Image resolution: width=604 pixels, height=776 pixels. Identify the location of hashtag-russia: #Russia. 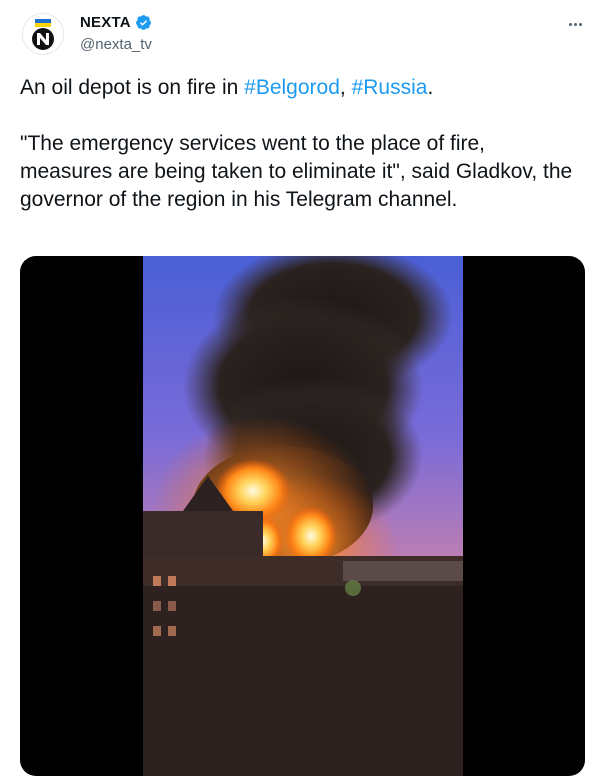
(390, 87).